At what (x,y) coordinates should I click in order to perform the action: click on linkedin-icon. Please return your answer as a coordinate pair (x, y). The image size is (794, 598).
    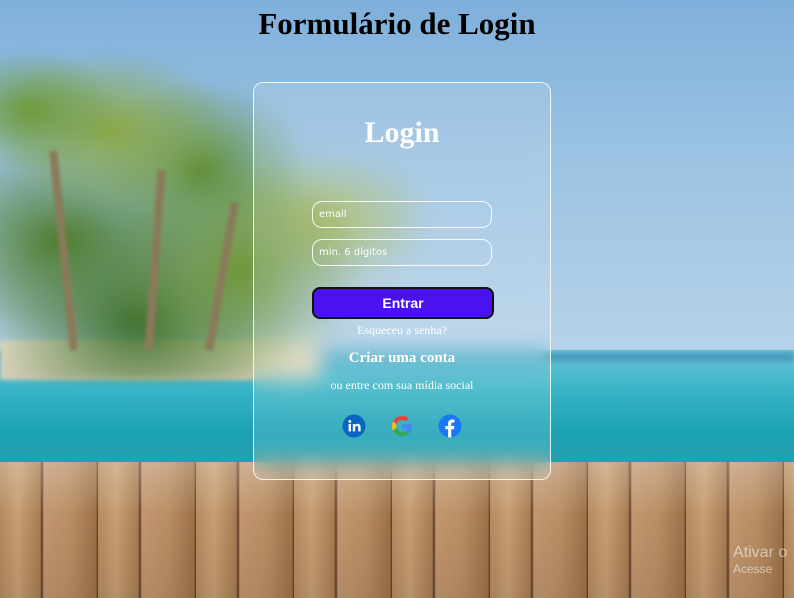
    Looking at the image, I should click on (354, 426).